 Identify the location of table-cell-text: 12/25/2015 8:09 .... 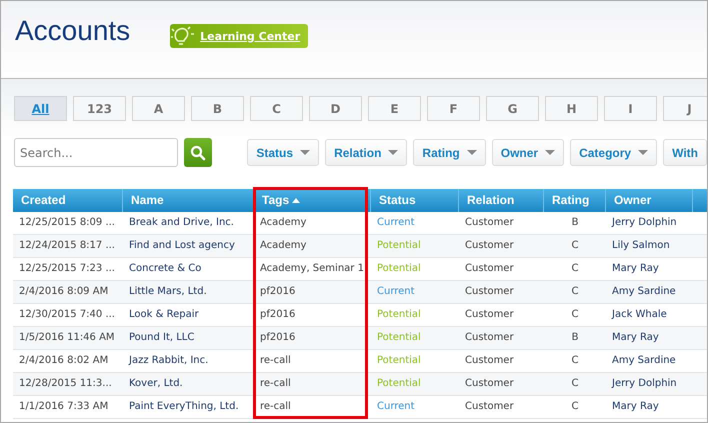
(67, 223).